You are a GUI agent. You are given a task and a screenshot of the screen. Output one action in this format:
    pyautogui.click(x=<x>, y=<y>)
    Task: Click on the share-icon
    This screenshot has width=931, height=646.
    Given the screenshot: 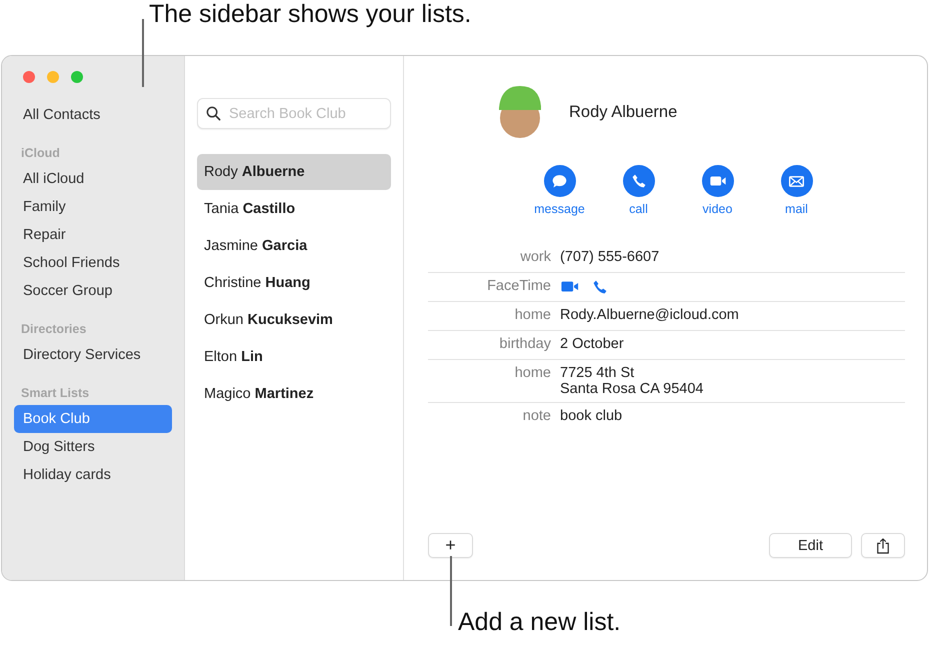 What is the action you would take?
    pyautogui.click(x=883, y=546)
    